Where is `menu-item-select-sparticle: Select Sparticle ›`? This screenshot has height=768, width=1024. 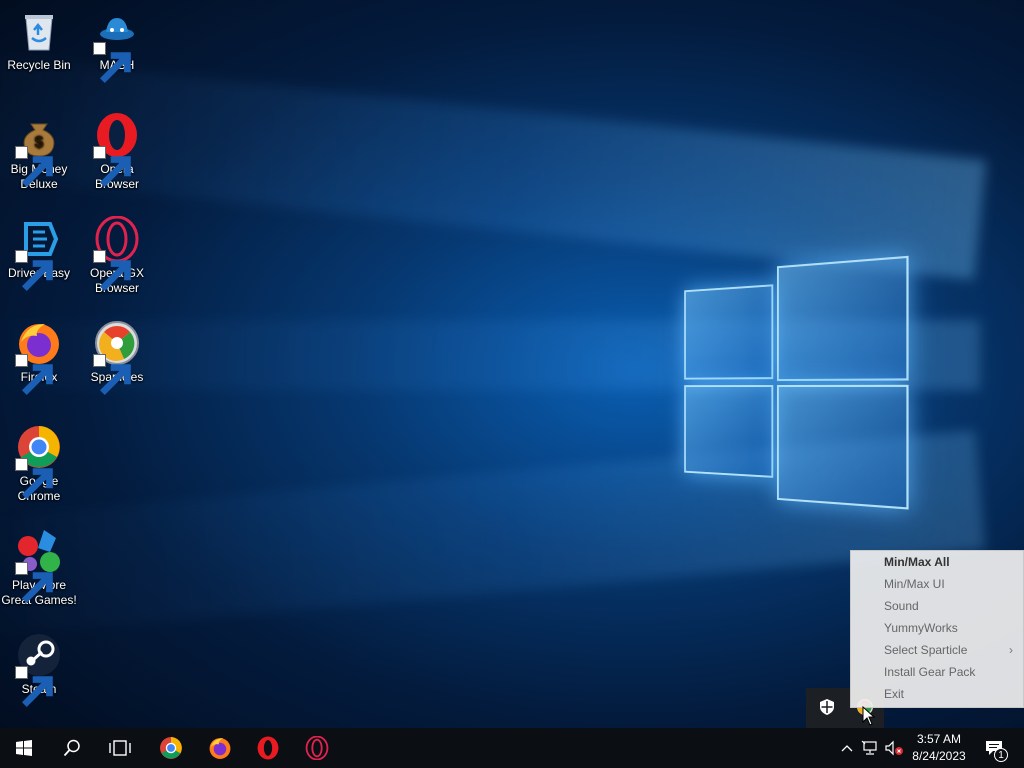
menu-item-select-sparticle: Select Sparticle › is located at coordinates (937, 650).